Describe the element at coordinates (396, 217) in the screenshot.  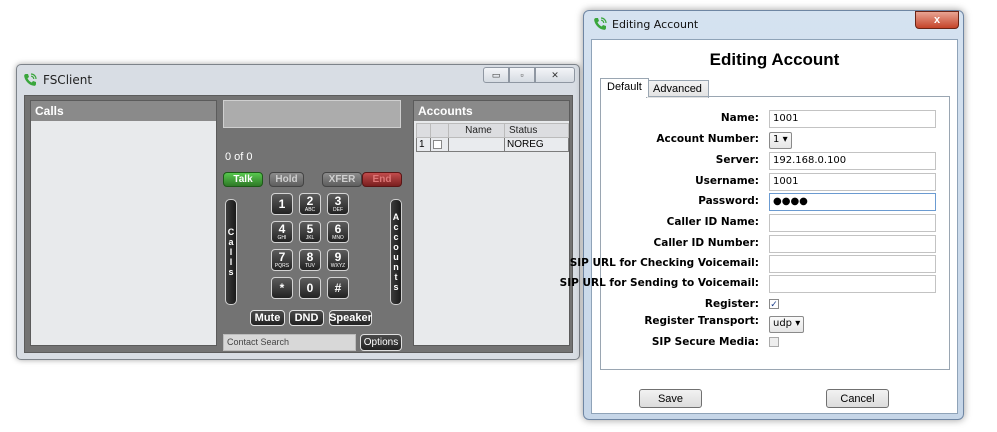
I see `accounts-tab-letter: A` at that location.